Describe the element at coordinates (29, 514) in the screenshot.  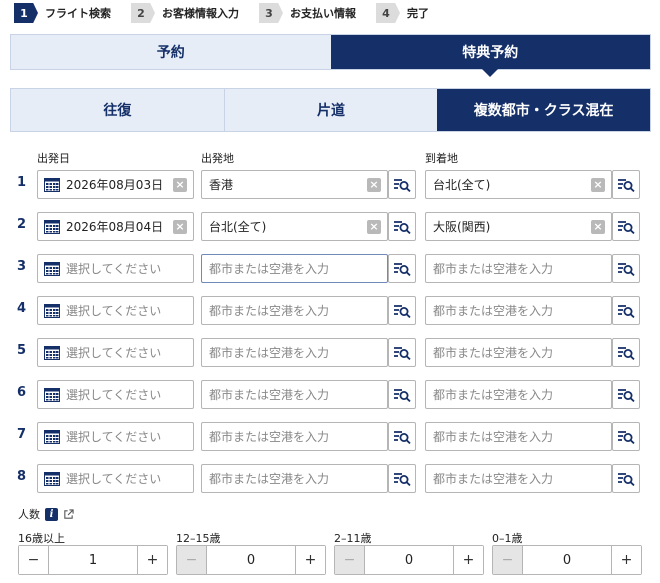
I see `passengers-title-text: 人数` at that location.